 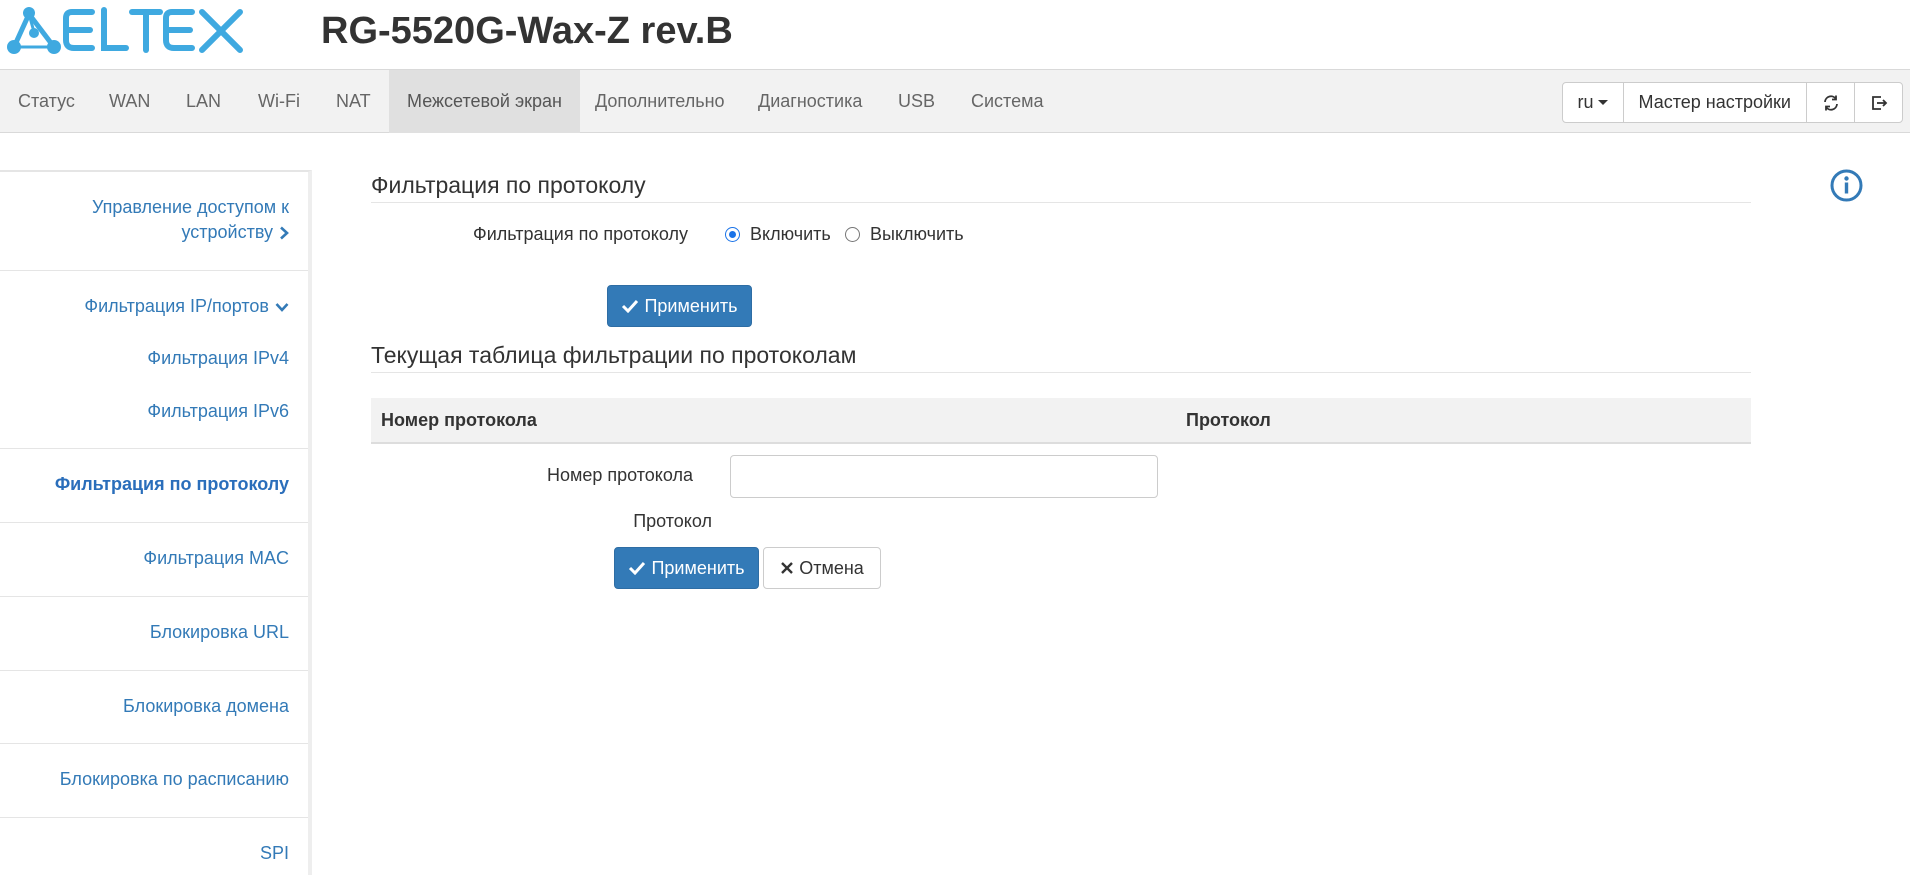 What do you see at coordinates (144, 232) in the screenshot?
I see `sidebar-item-label-line2: устройству` at bounding box center [144, 232].